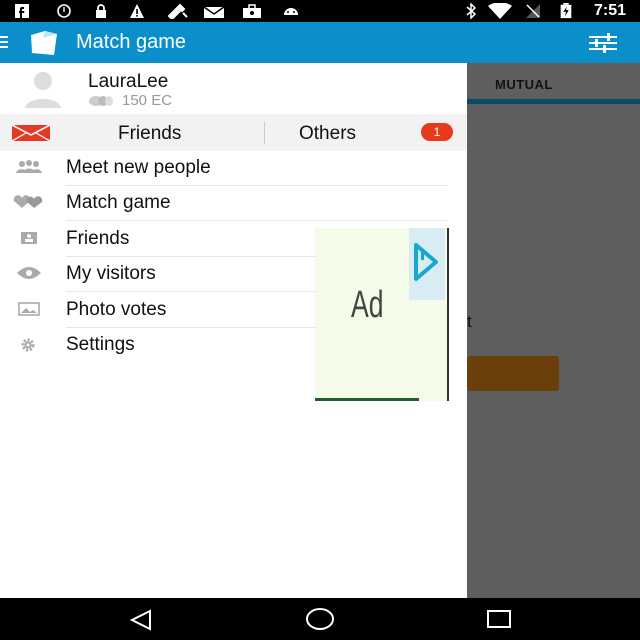 Image resolution: width=640 pixels, height=640 pixels. What do you see at coordinates (22, 11) in the screenshot?
I see `facebook-icon` at bounding box center [22, 11].